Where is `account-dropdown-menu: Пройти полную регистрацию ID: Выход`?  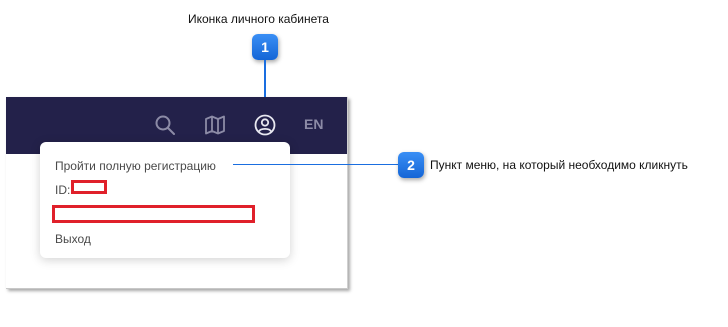
account-dropdown-menu: Пройти полную регистрацию ID: Выход is located at coordinates (165, 200).